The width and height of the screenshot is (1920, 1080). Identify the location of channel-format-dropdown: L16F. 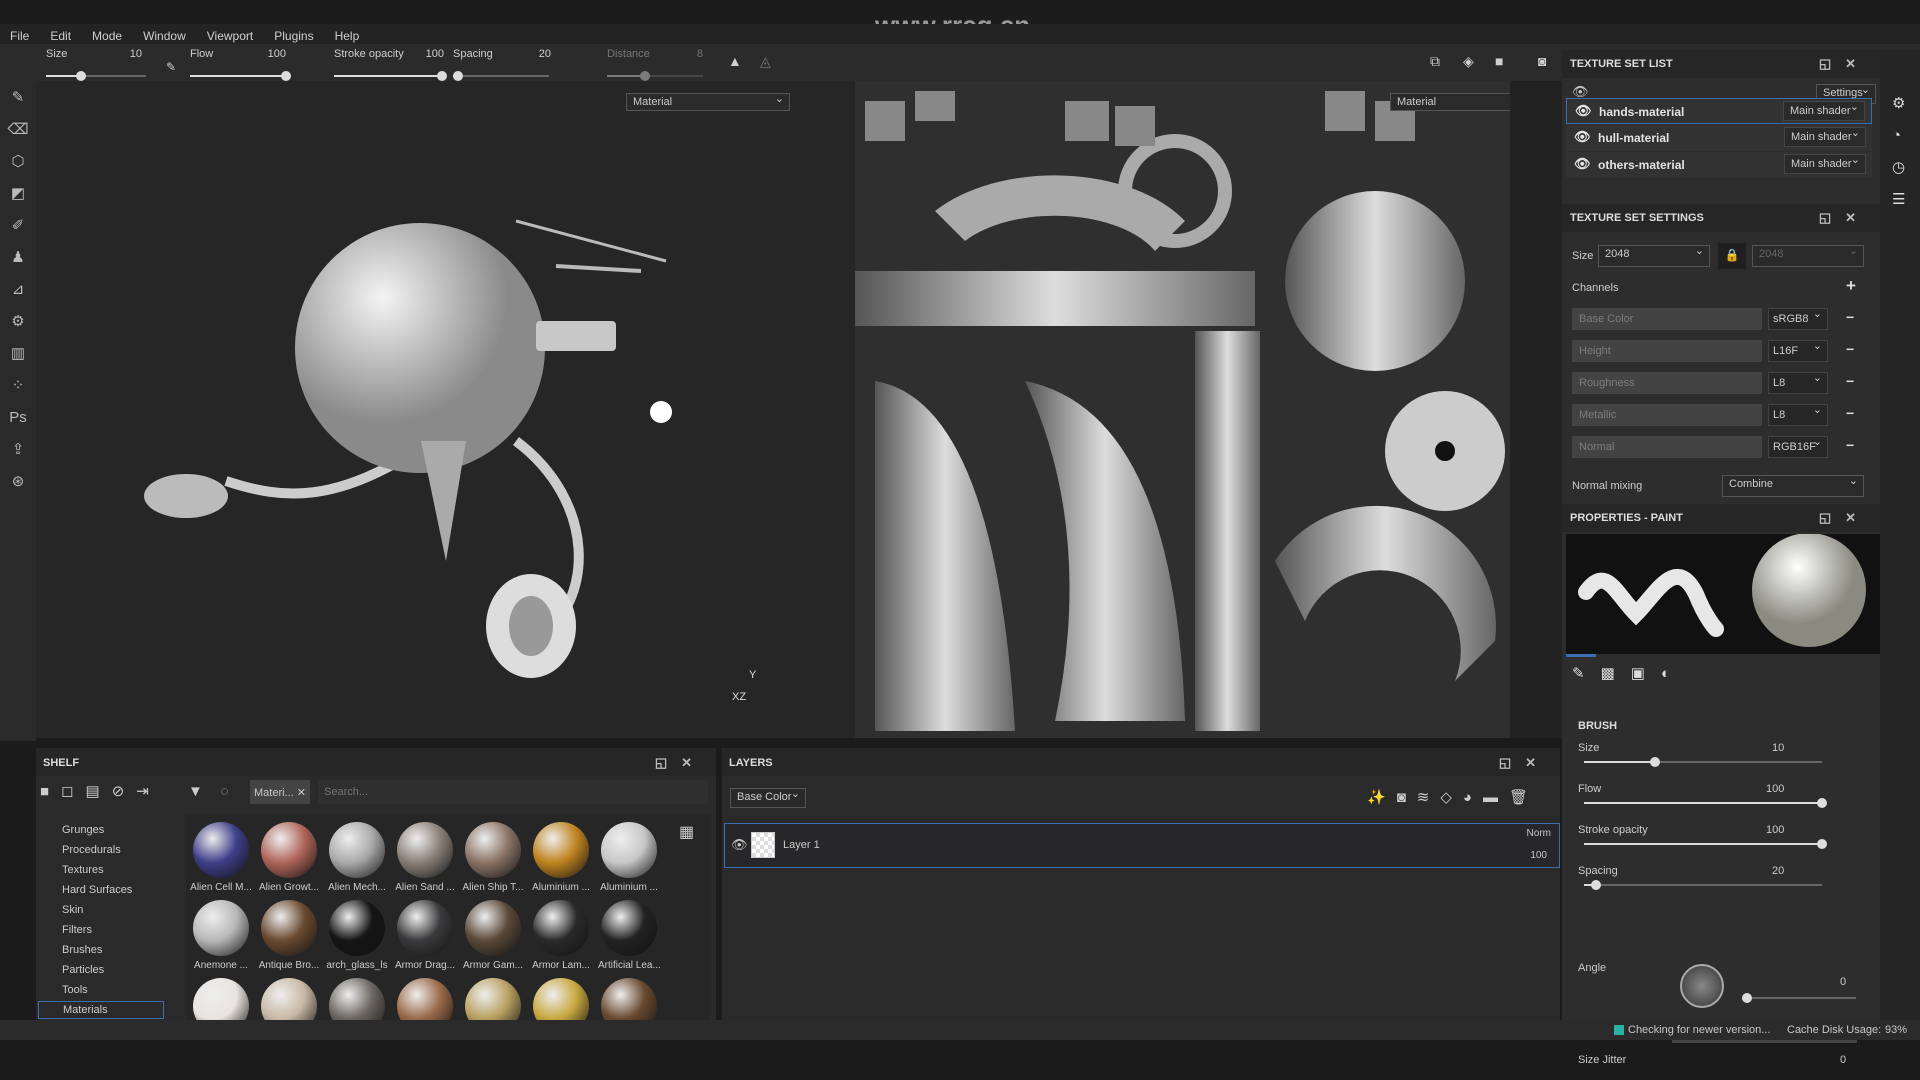
(1798, 350).